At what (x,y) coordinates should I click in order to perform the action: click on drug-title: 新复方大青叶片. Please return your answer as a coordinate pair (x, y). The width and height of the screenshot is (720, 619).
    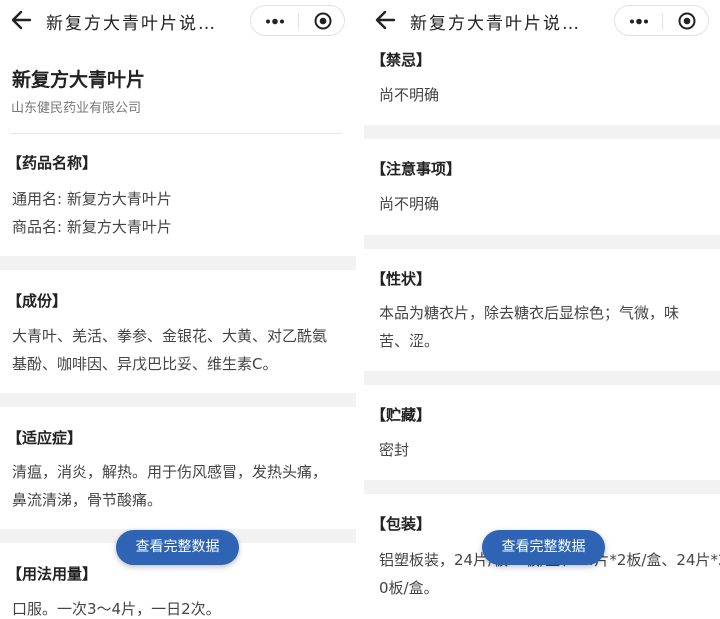
    Looking at the image, I should click on (79, 80).